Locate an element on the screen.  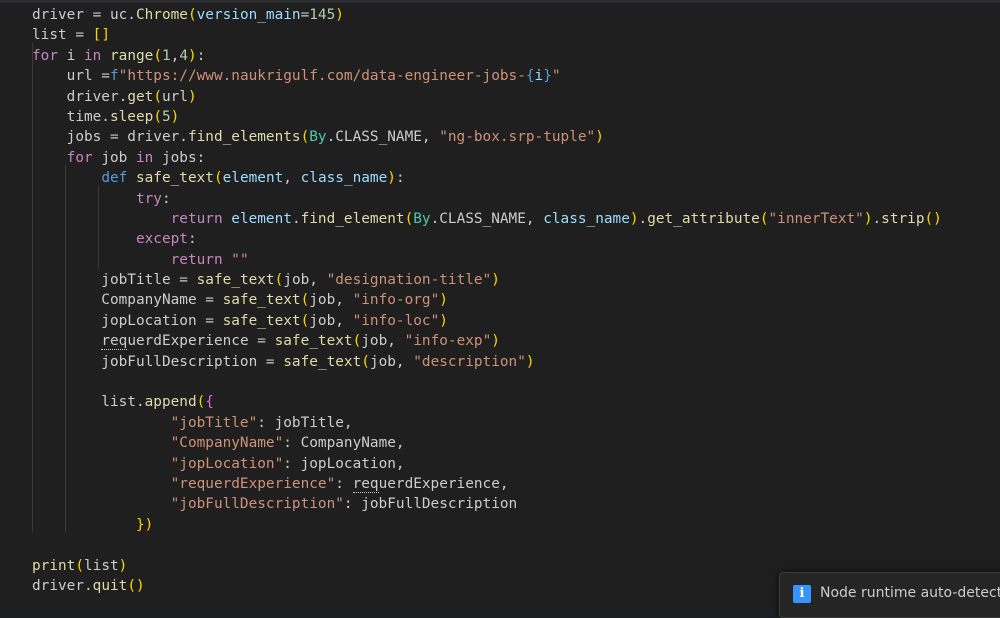
notification-message: Node runtime auto-detected. is located at coordinates (910, 593).